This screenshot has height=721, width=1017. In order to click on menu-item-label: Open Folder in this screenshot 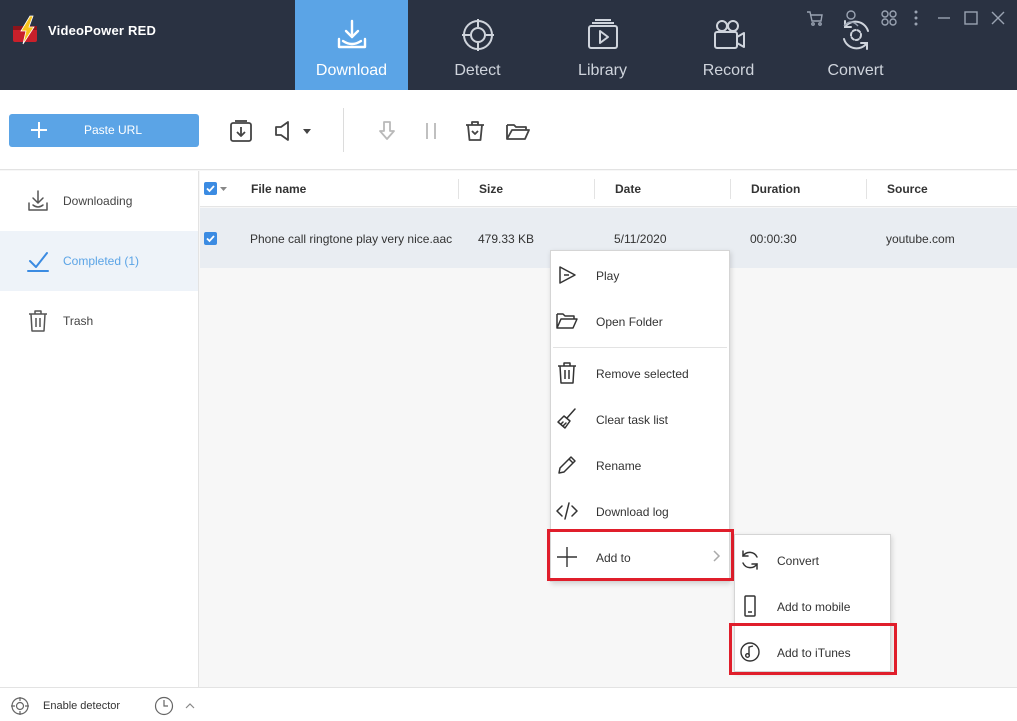, I will do `click(629, 322)`.